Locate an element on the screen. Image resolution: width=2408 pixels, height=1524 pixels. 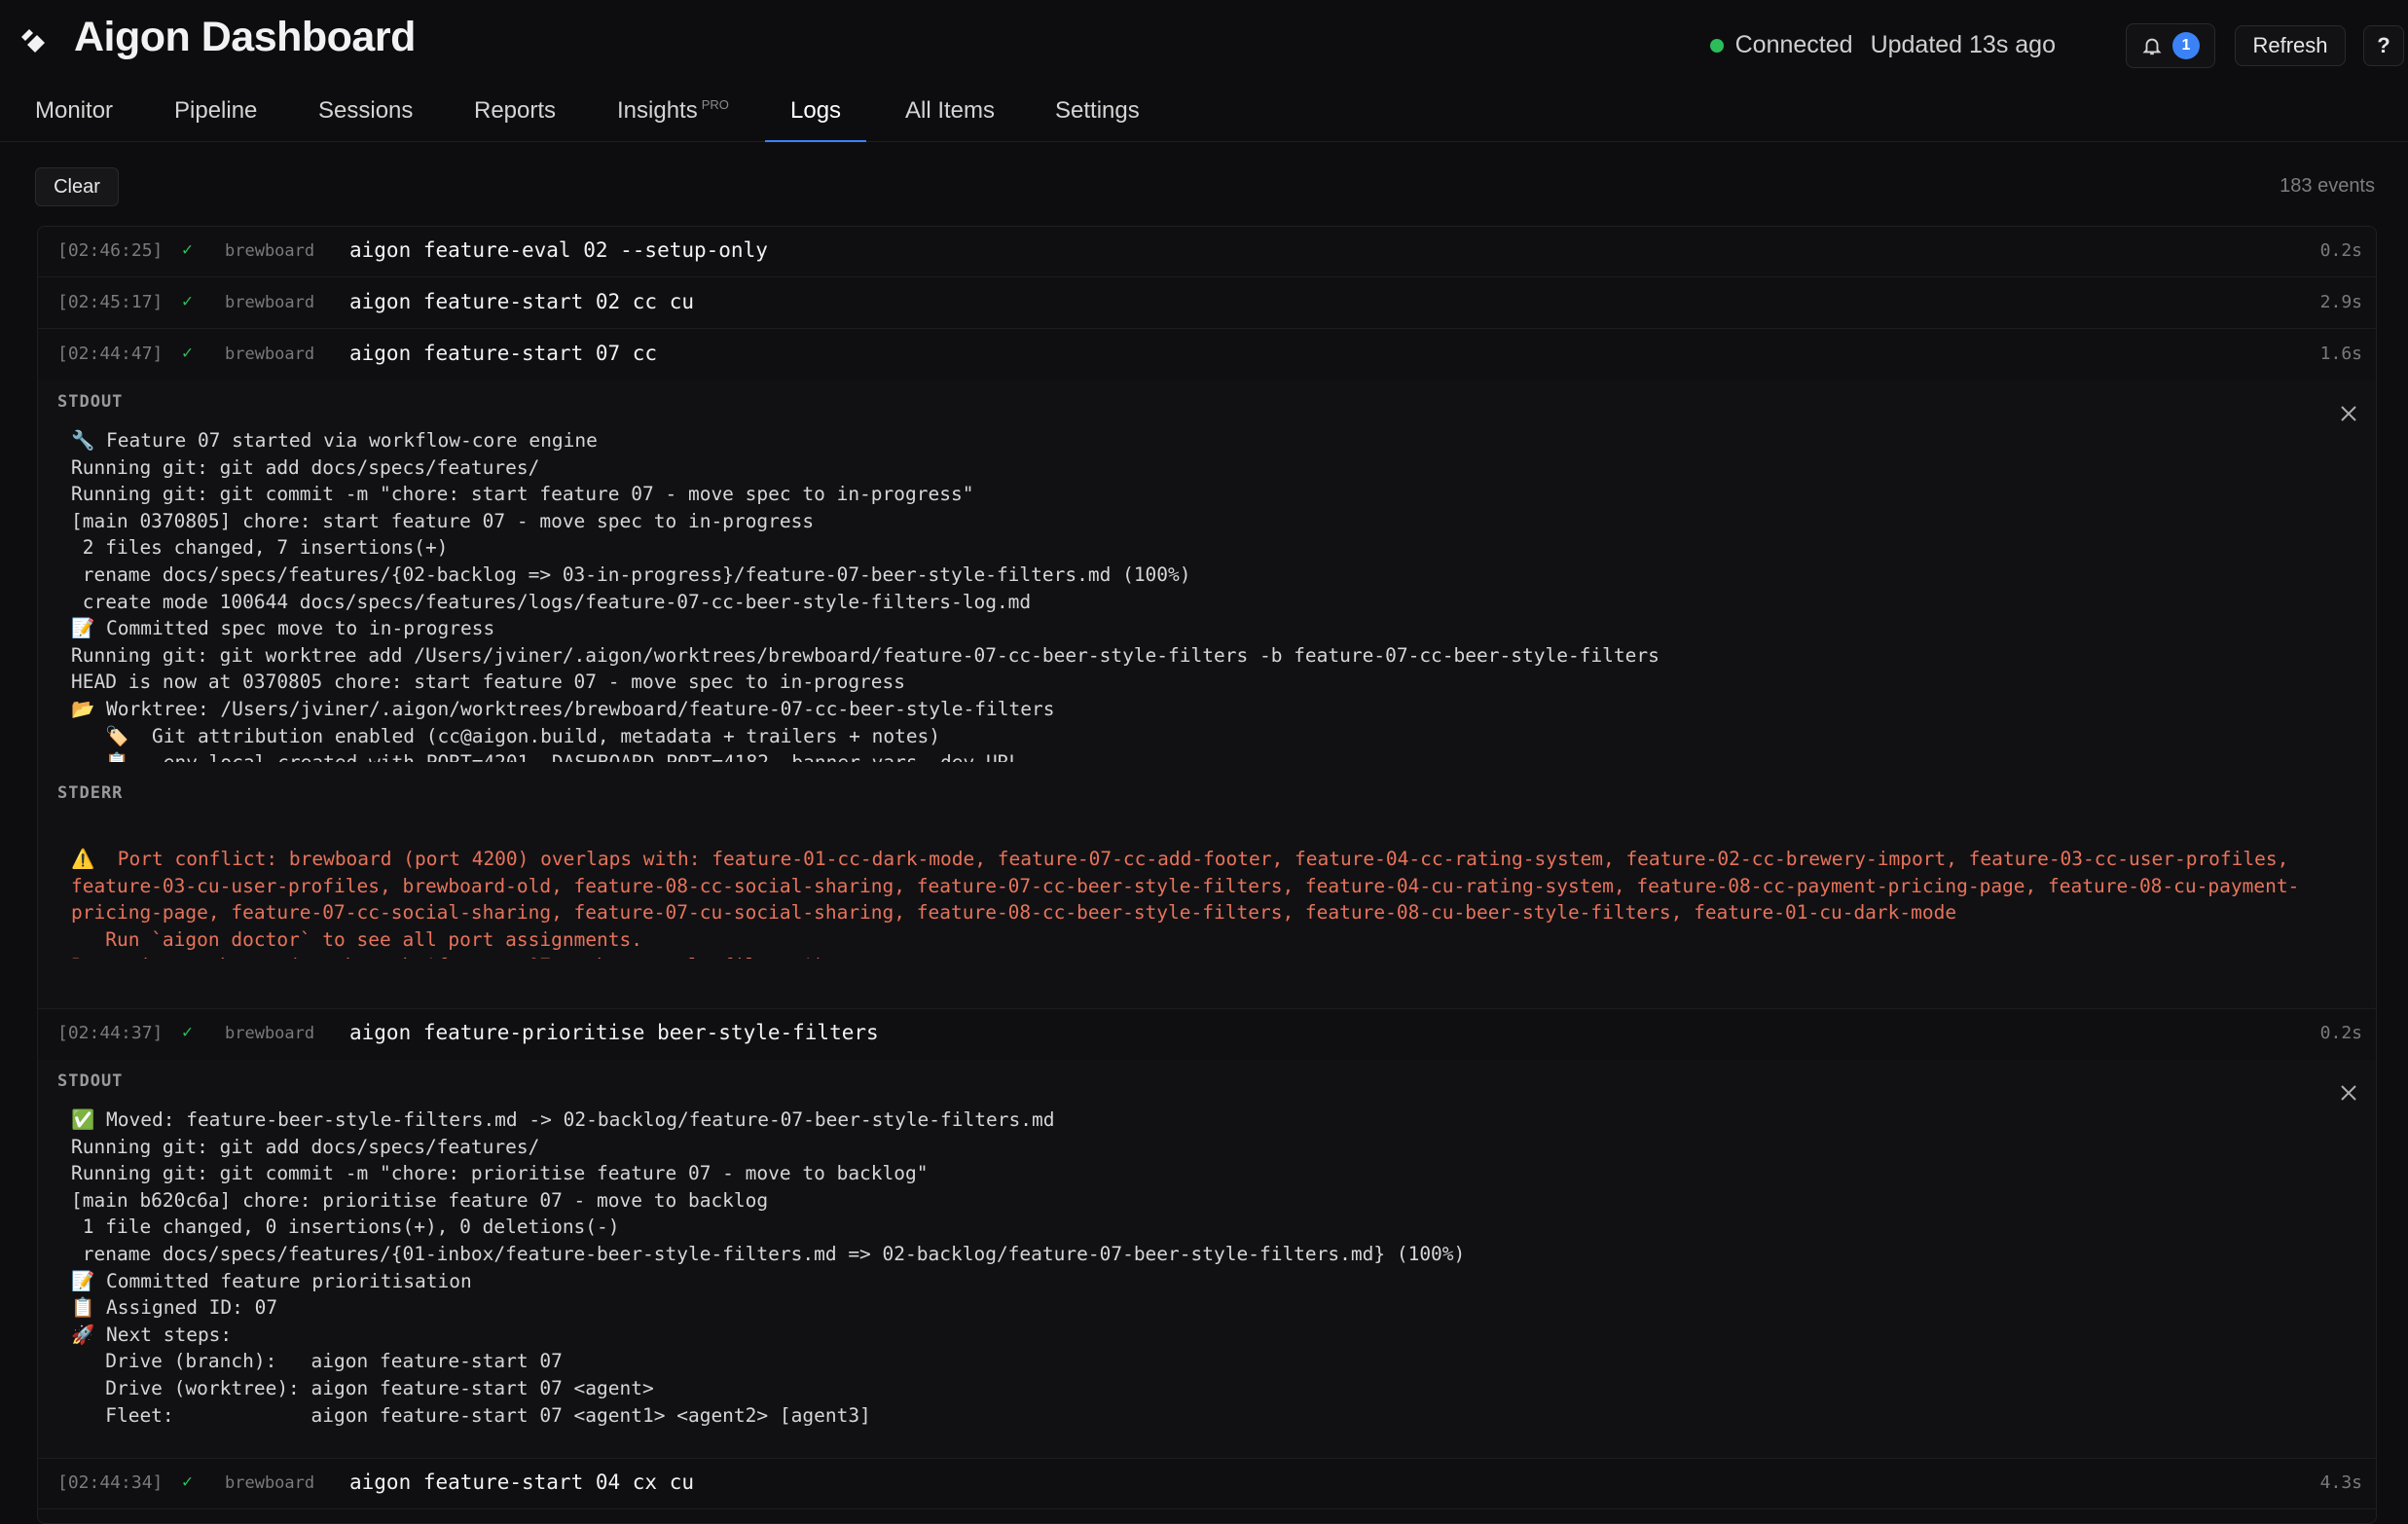
log-duration: 1.6s is located at coordinates (2340, 354).